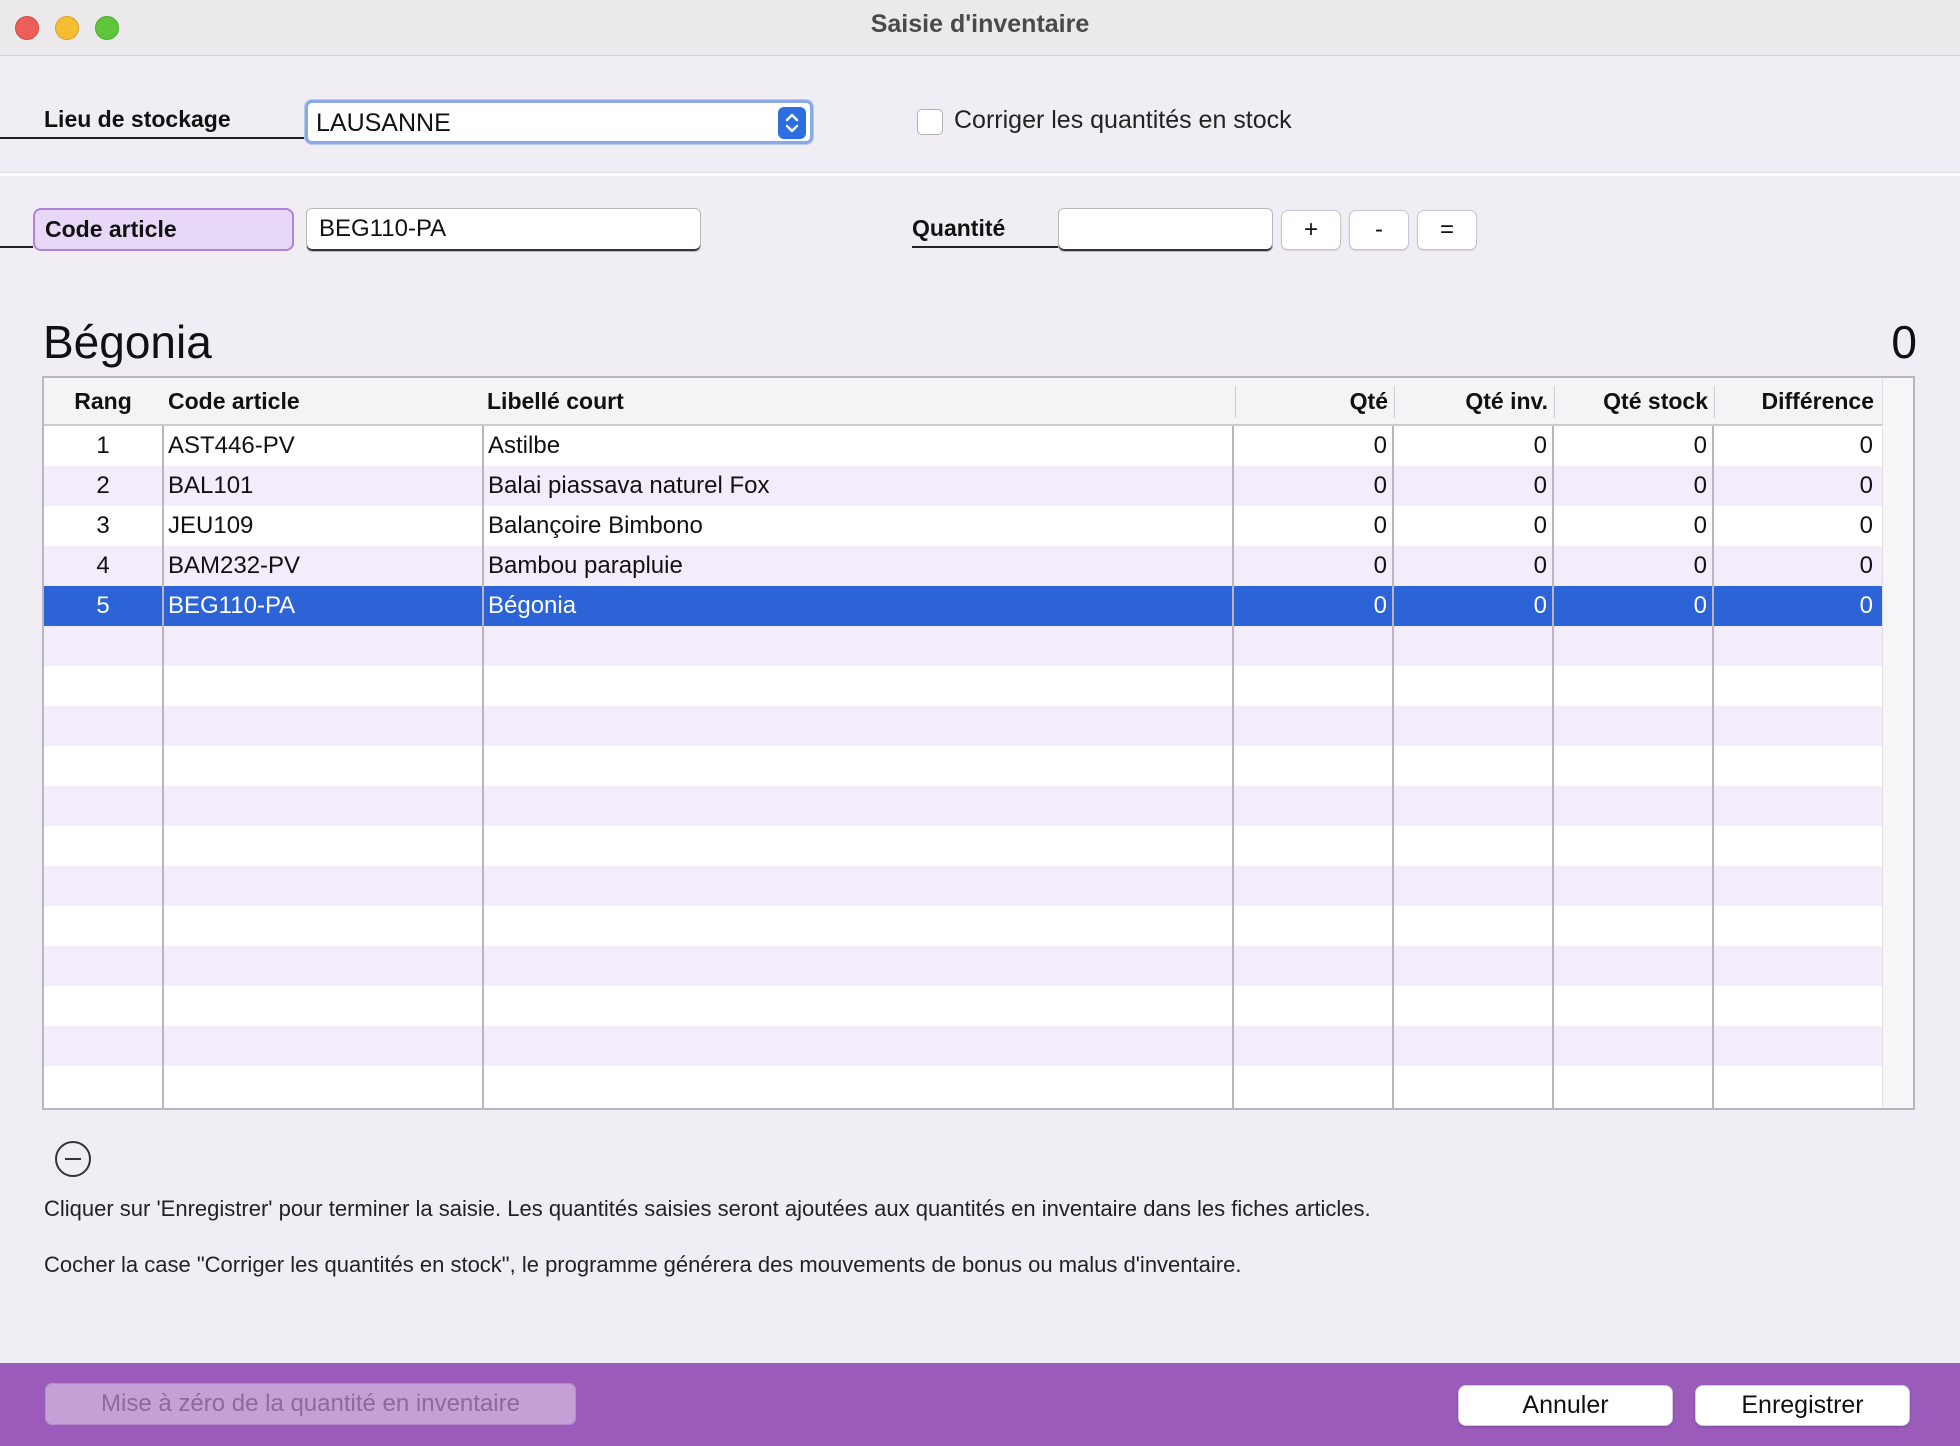  Describe the element at coordinates (792, 123) in the screenshot. I see `select-stepper-icon` at that location.